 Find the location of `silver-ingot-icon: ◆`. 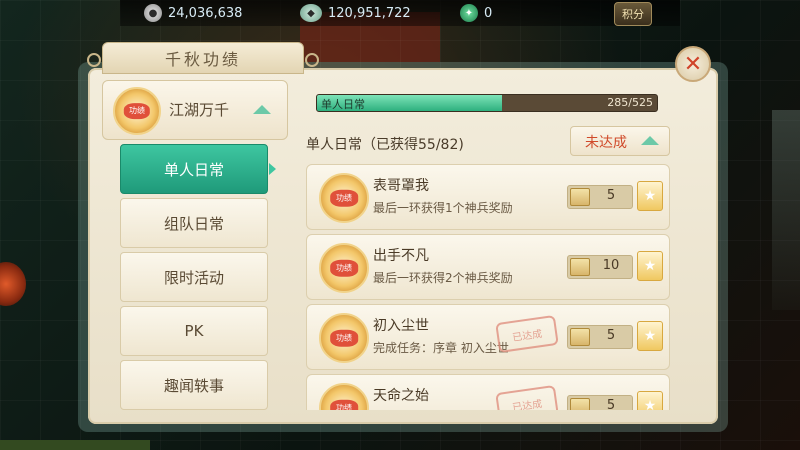

silver-ingot-icon: ◆ is located at coordinates (311, 13).